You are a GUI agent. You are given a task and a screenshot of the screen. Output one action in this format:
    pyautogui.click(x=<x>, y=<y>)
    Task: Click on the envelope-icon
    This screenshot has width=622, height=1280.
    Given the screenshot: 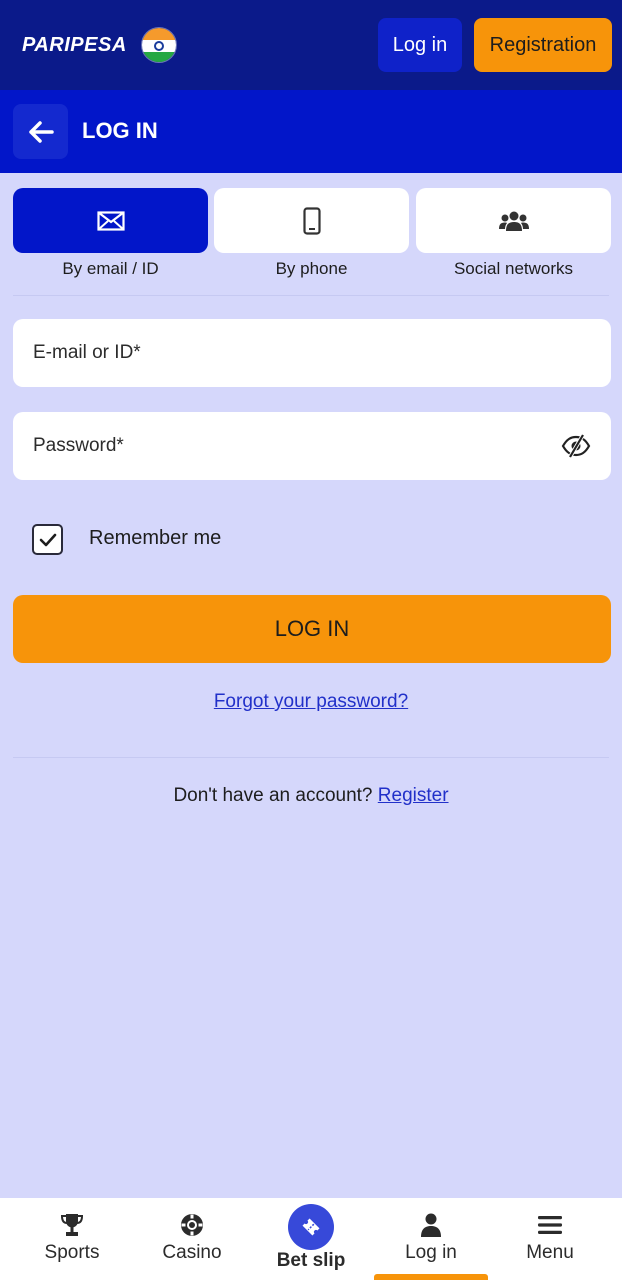 What is the action you would take?
    pyautogui.click(x=110, y=220)
    